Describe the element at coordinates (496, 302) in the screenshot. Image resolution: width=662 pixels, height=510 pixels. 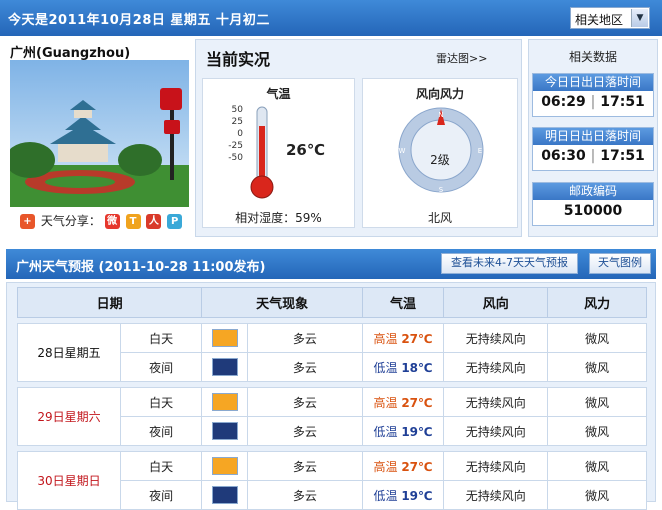
I see `header-wind-dir: 风向` at that location.